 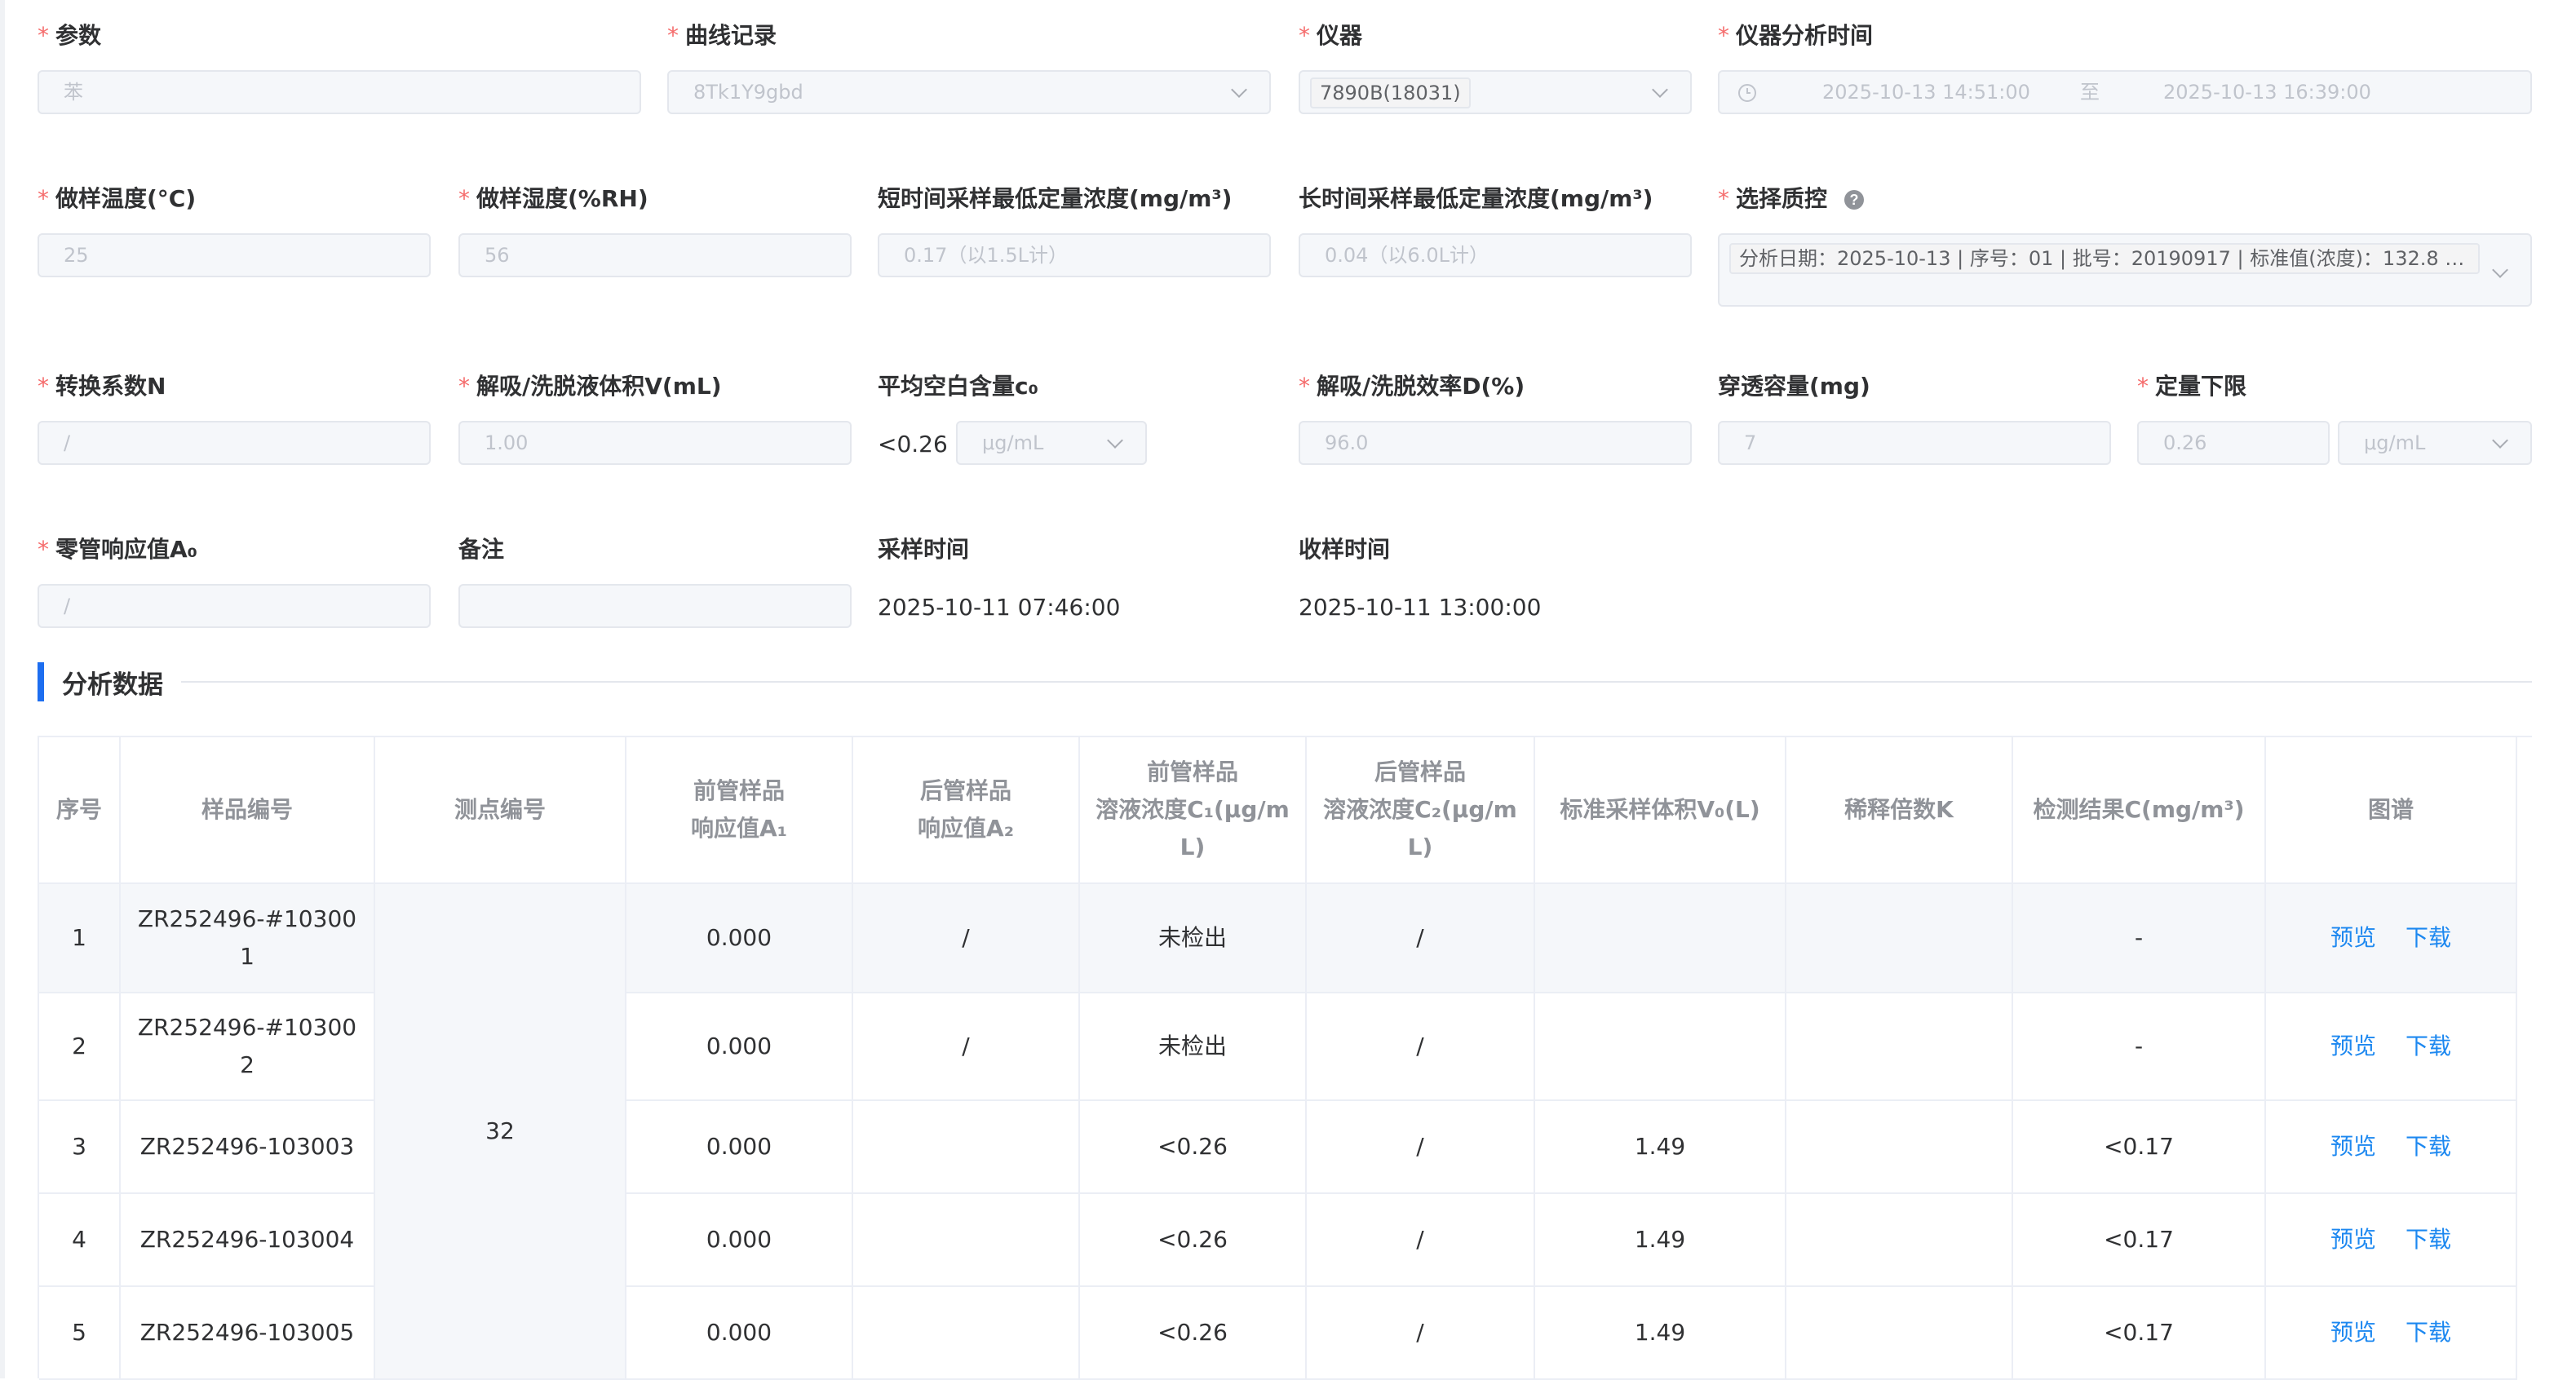 I want to click on table-cell-c1-text: 未检出, so click(x=1192, y=937).